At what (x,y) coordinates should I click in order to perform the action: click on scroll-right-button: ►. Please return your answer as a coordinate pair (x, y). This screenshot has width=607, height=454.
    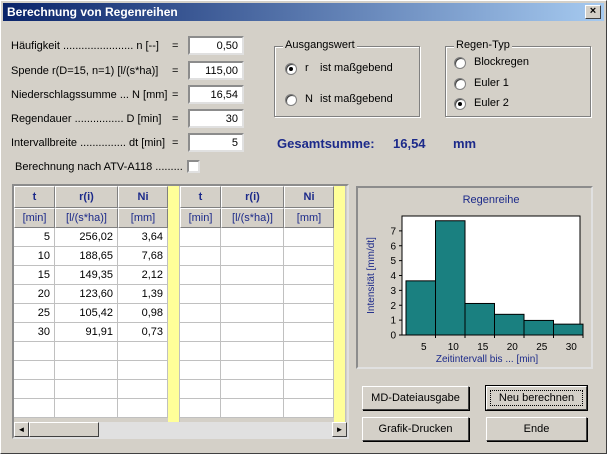
    Looking at the image, I should click on (339, 429).